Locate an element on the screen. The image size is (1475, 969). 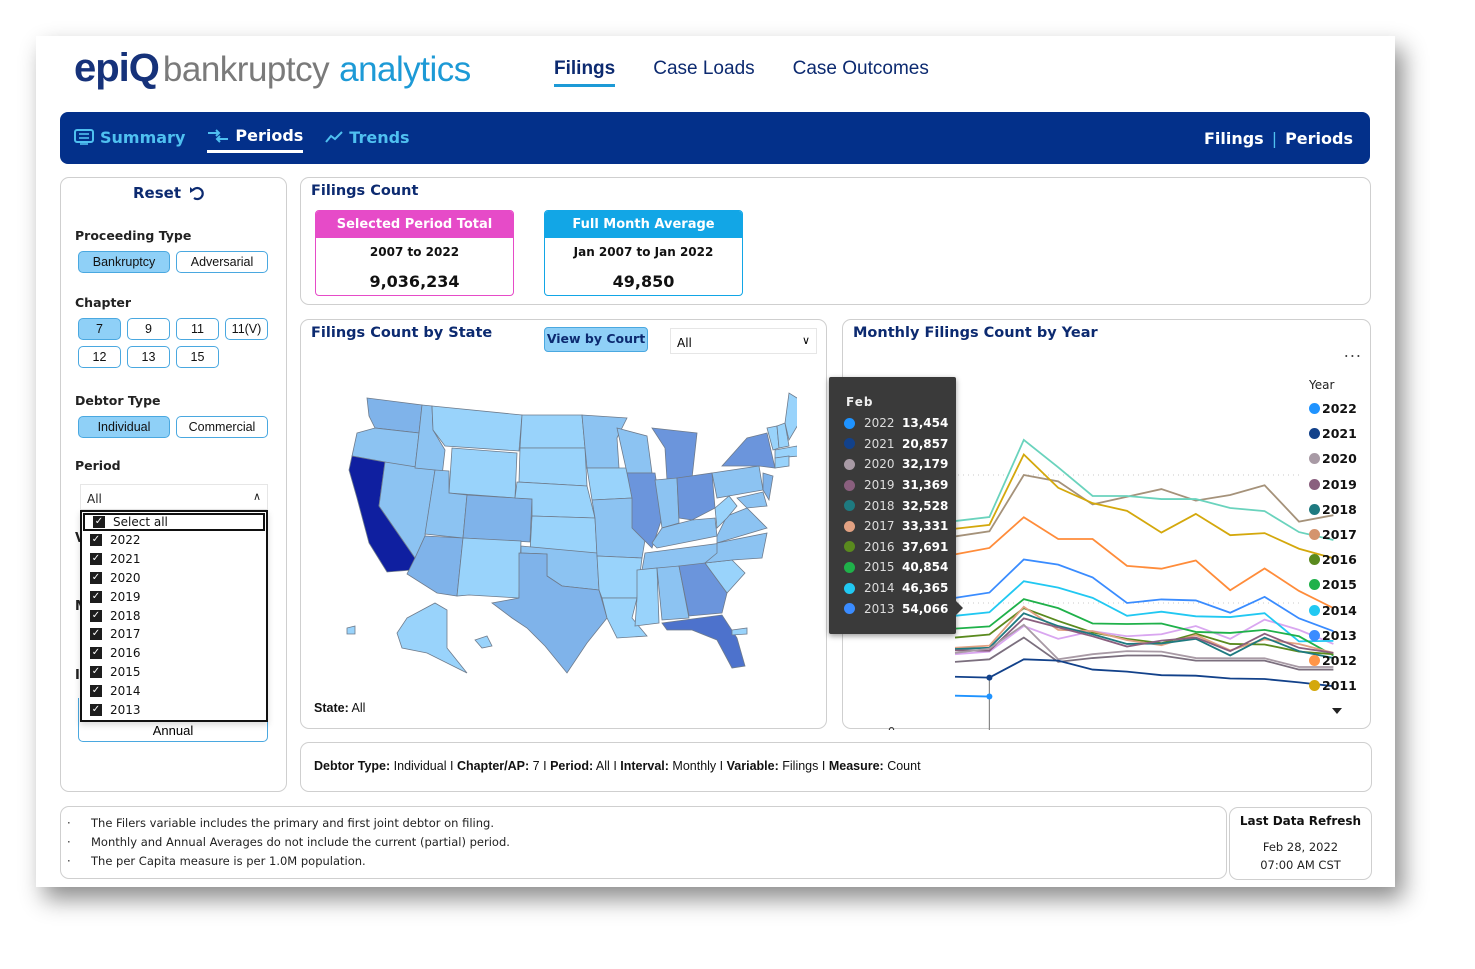
top-nav: Filings Case Loads Case Outcomes is located at coordinates (741, 72).